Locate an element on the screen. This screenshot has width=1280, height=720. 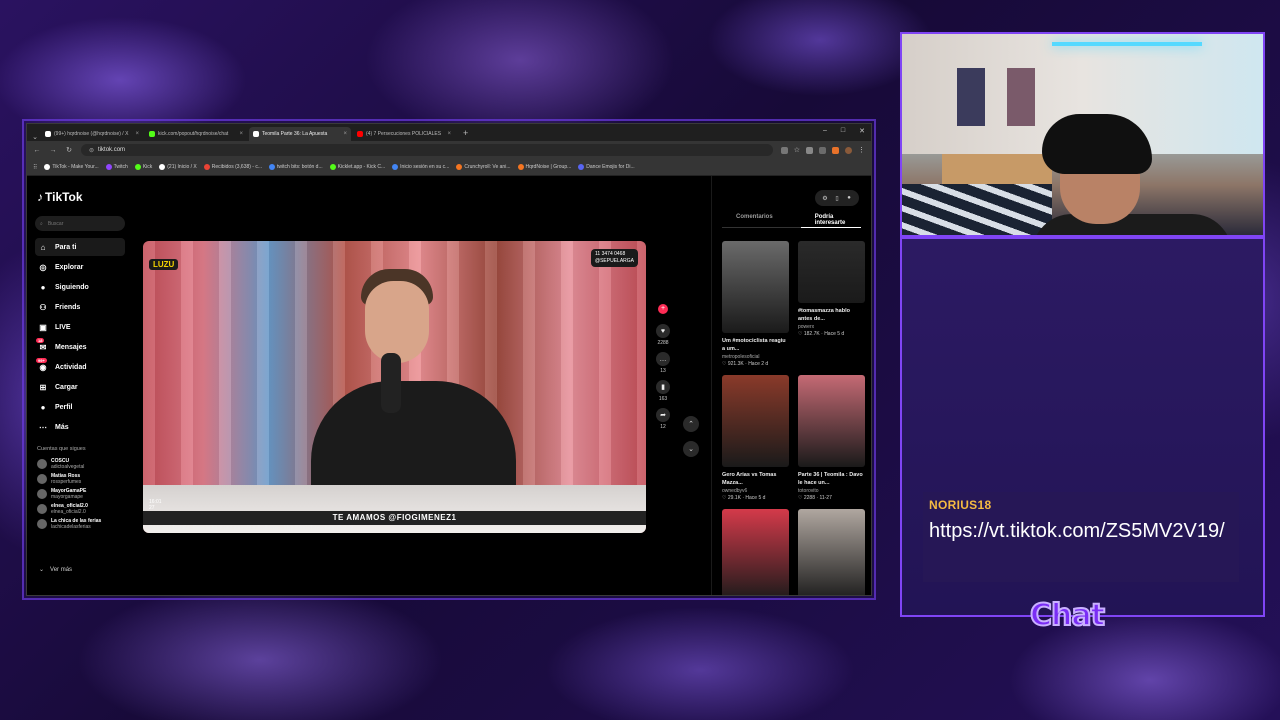
cast-icon is located at coordinates (784, 150).